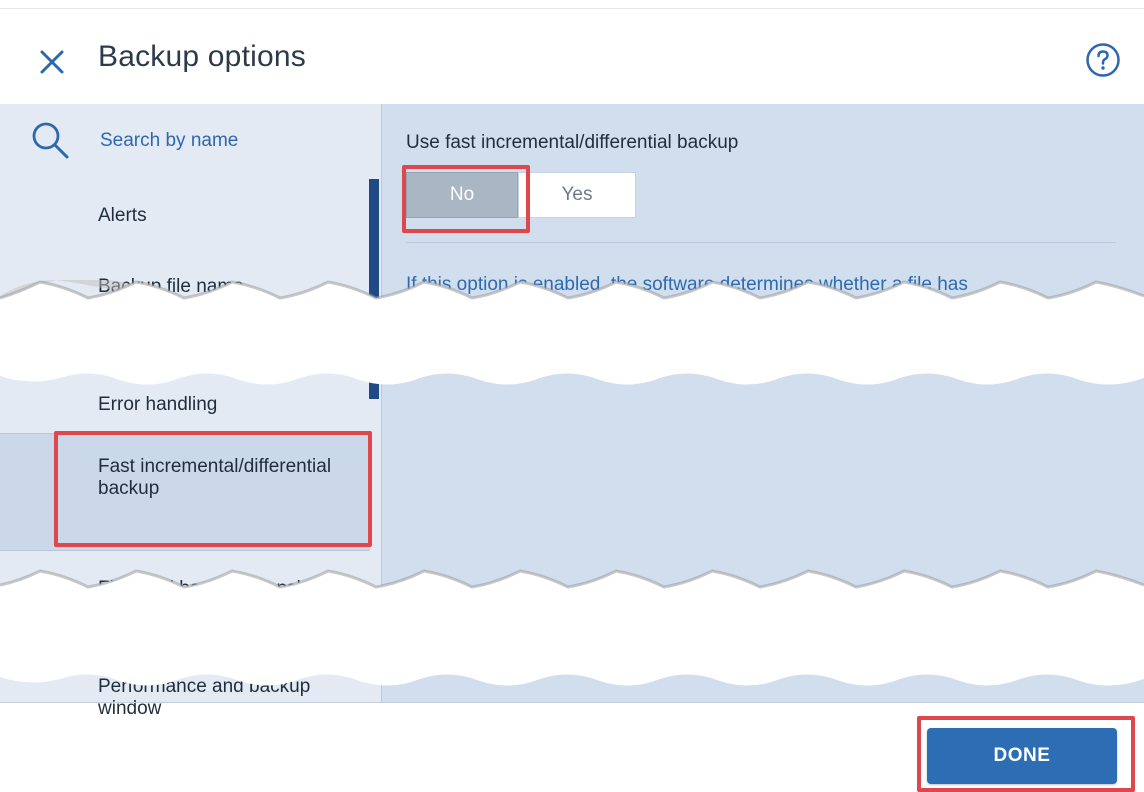  Describe the element at coordinates (1022, 756) in the screenshot. I see `done-button: DONE` at that location.